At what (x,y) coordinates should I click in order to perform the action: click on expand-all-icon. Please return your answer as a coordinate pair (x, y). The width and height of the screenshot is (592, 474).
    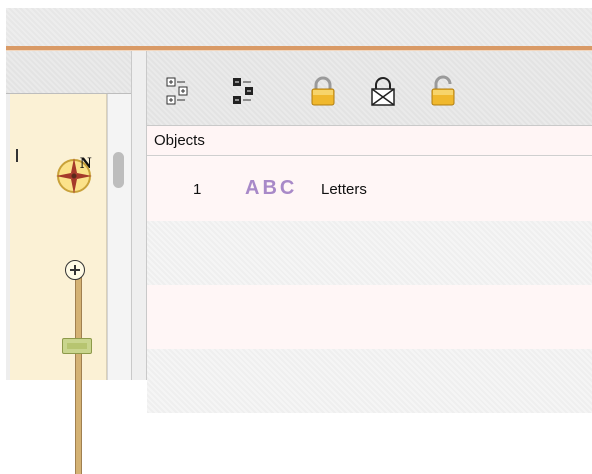
    Looking at the image, I should click on (181, 91).